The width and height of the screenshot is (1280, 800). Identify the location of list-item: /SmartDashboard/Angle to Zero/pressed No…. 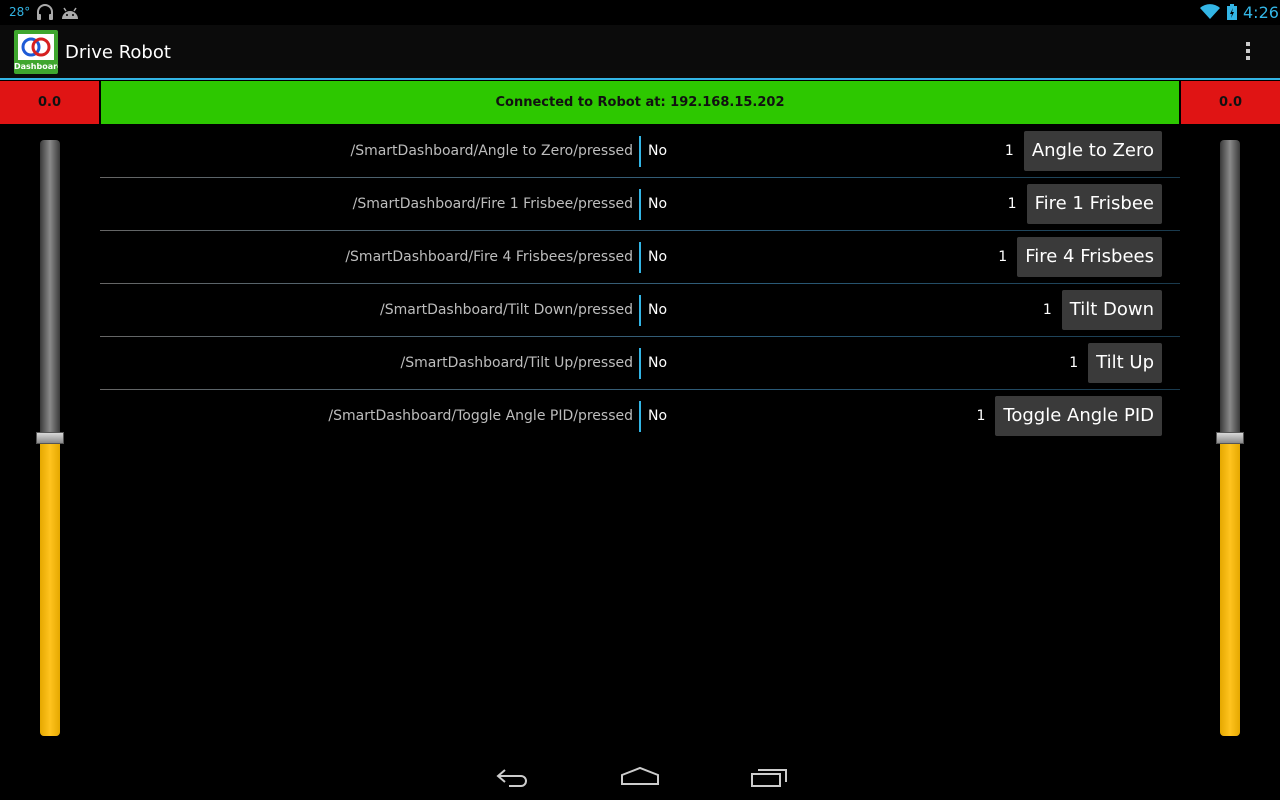
(640, 151).